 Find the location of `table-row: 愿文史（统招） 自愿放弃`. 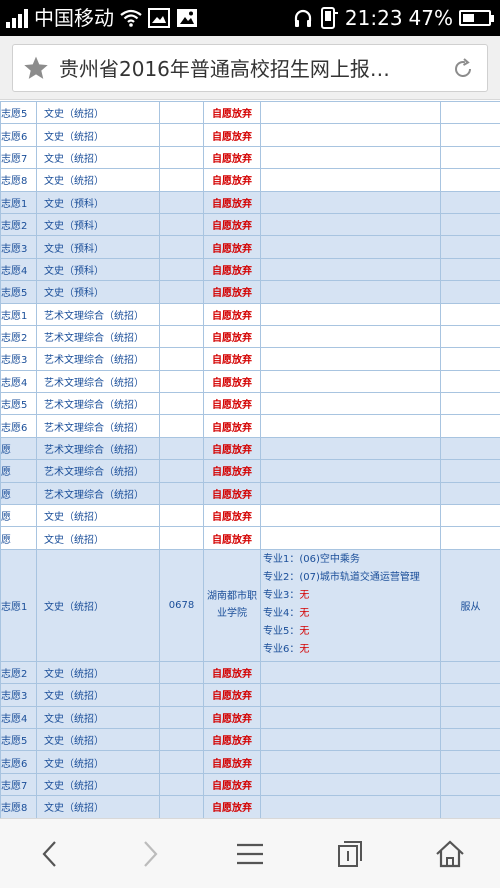

table-row: 愿文史（统招） 自愿放弃 is located at coordinates (250, 516).